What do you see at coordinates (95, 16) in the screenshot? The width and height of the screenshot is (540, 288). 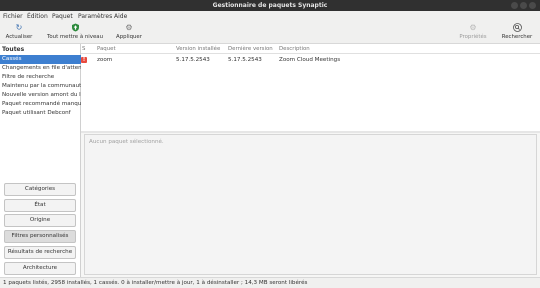 I see `menu-settings: Paramètres` at bounding box center [95, 16].